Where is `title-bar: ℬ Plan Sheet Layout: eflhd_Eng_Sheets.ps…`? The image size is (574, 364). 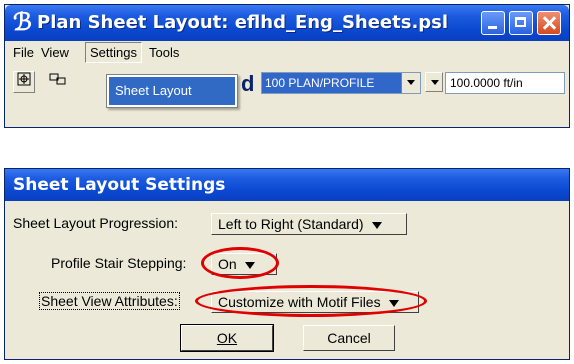 title-bar: ℬ Plan Sheet Layout: eflhd_Eng_Sheets.ps… is located at coordinates (287, 23).